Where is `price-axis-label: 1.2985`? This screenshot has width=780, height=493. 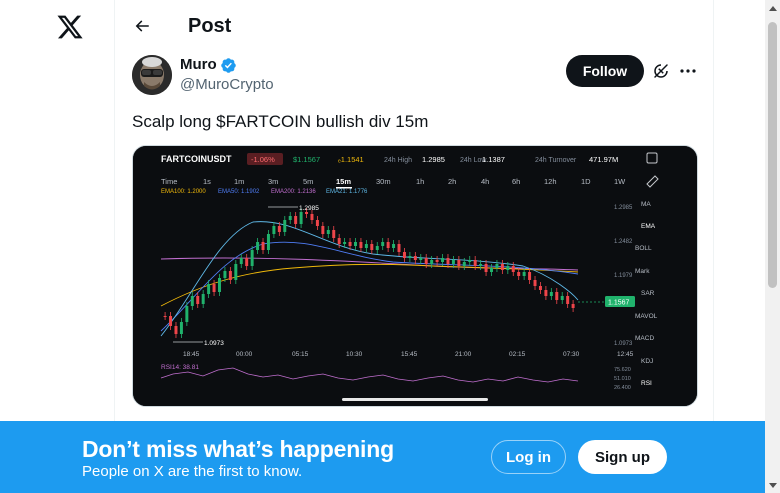
price-axis-label: 1.2985 is located at coordinates (623, 208).